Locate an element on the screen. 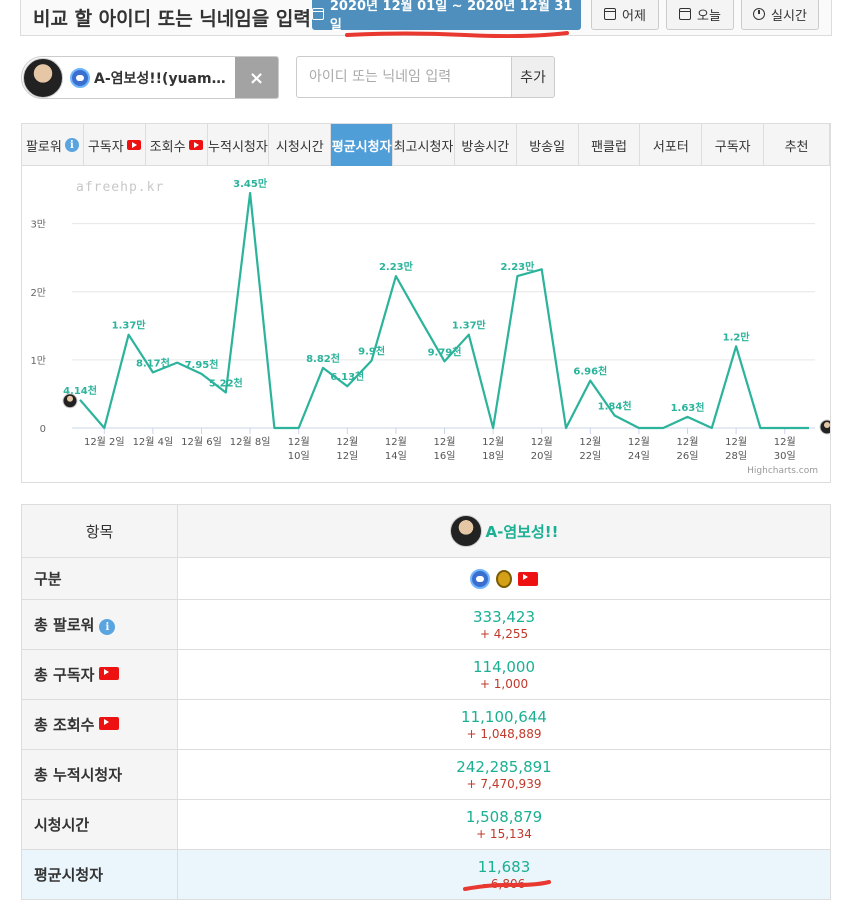  tab-4: 누적시청자 is located at coordinates (239, 145).